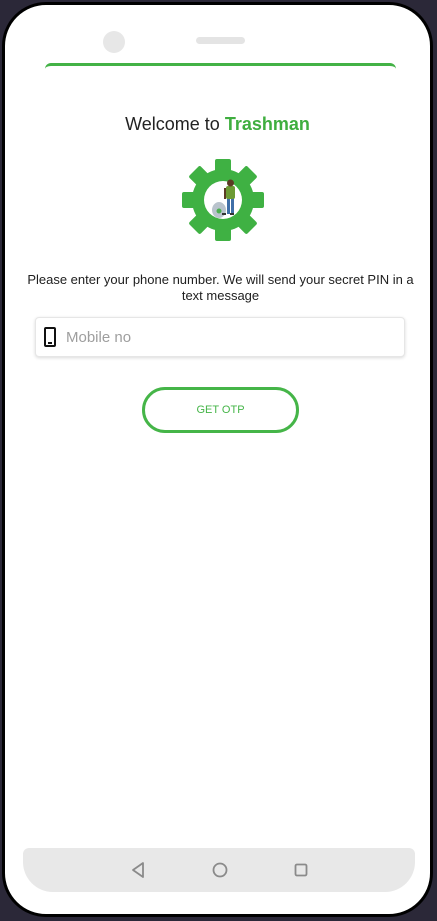 The height and width of the screenshot is (921, 437). Describe the element at coordinates (220, 40) in the screenshot. I see `earpiece-speaker` at that location.